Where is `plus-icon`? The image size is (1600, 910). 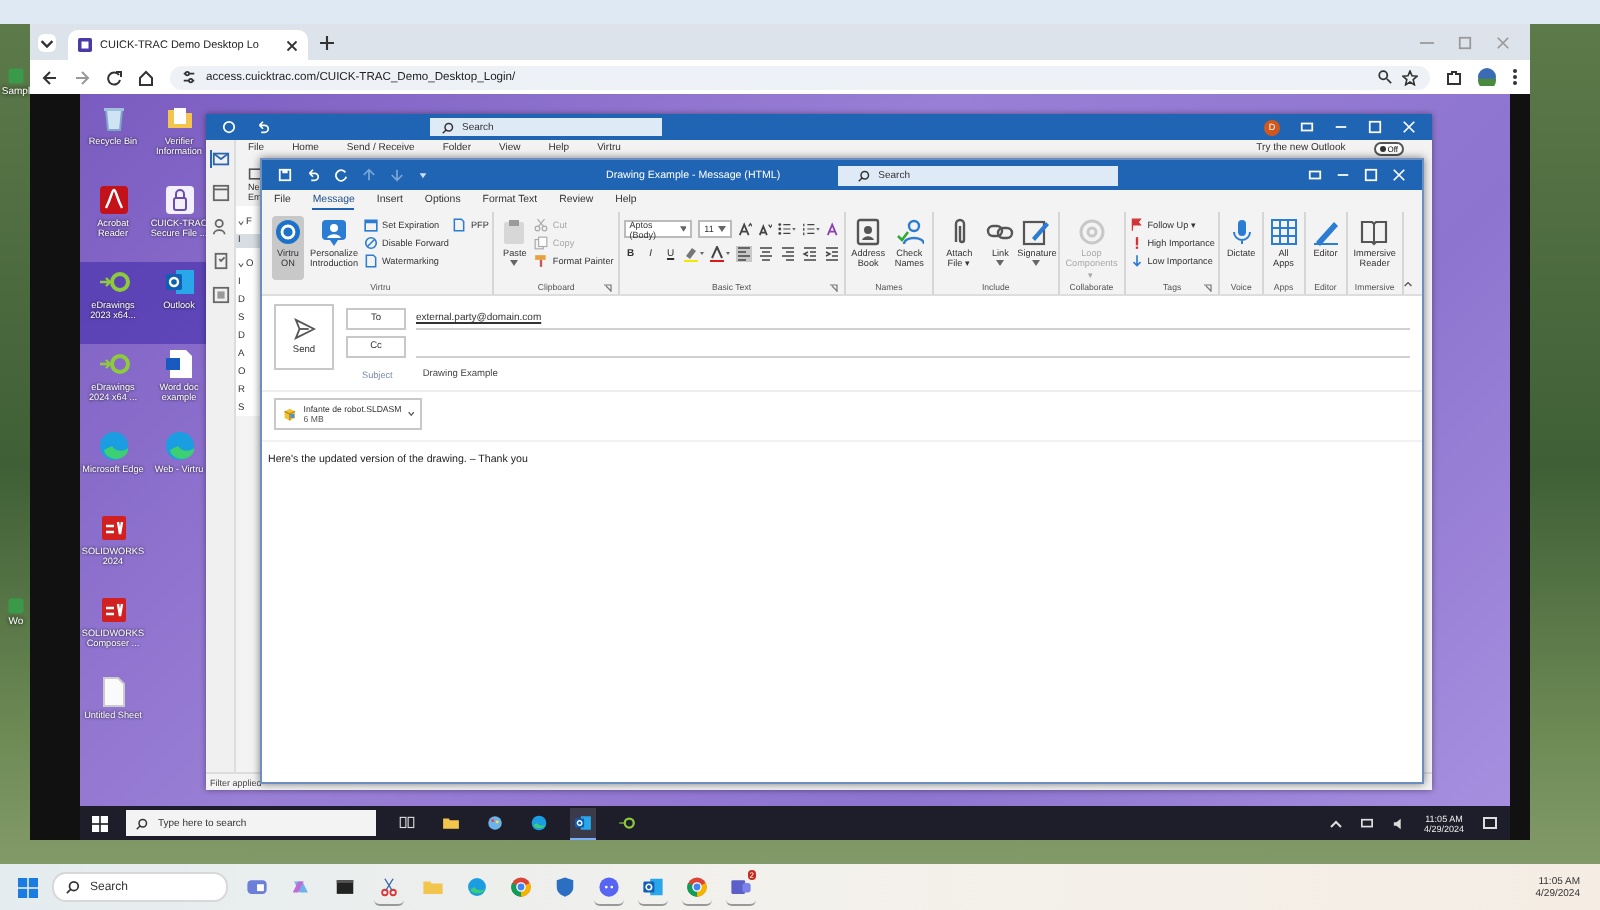 plus-icon is located at coordinates (327, 42).